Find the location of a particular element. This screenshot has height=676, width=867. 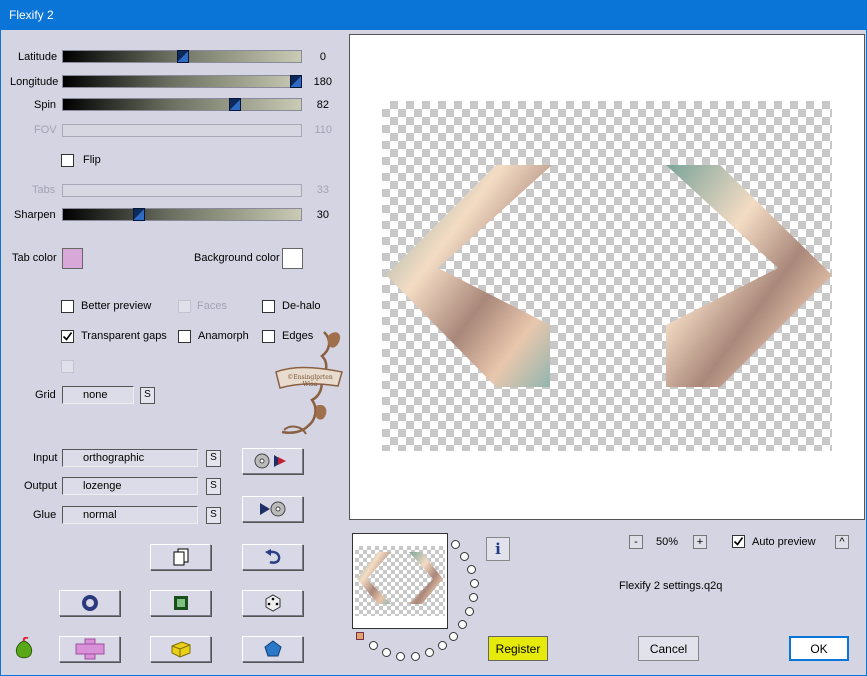

cube-button is located at coordinates (180, 649).